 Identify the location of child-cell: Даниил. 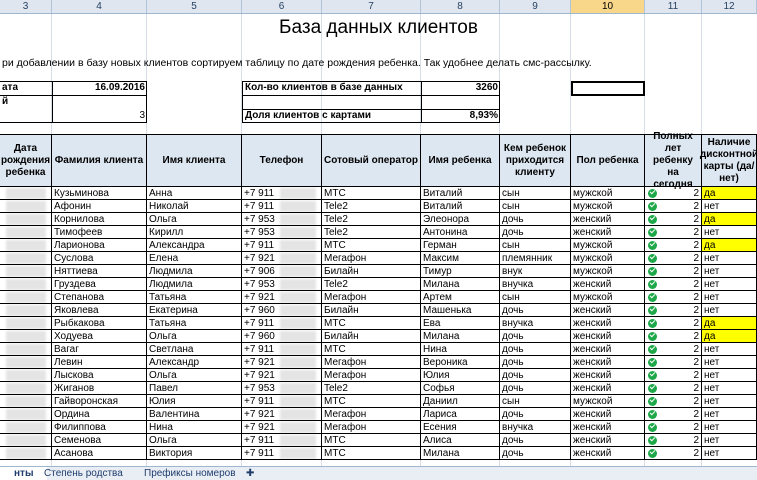
(460, 401).